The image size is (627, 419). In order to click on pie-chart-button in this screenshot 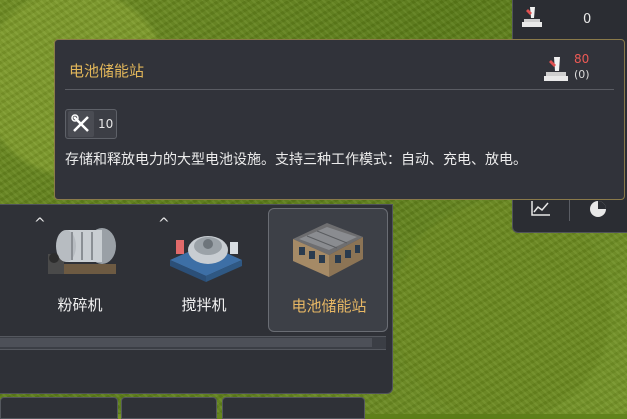, I will do `click(598, 210)`.